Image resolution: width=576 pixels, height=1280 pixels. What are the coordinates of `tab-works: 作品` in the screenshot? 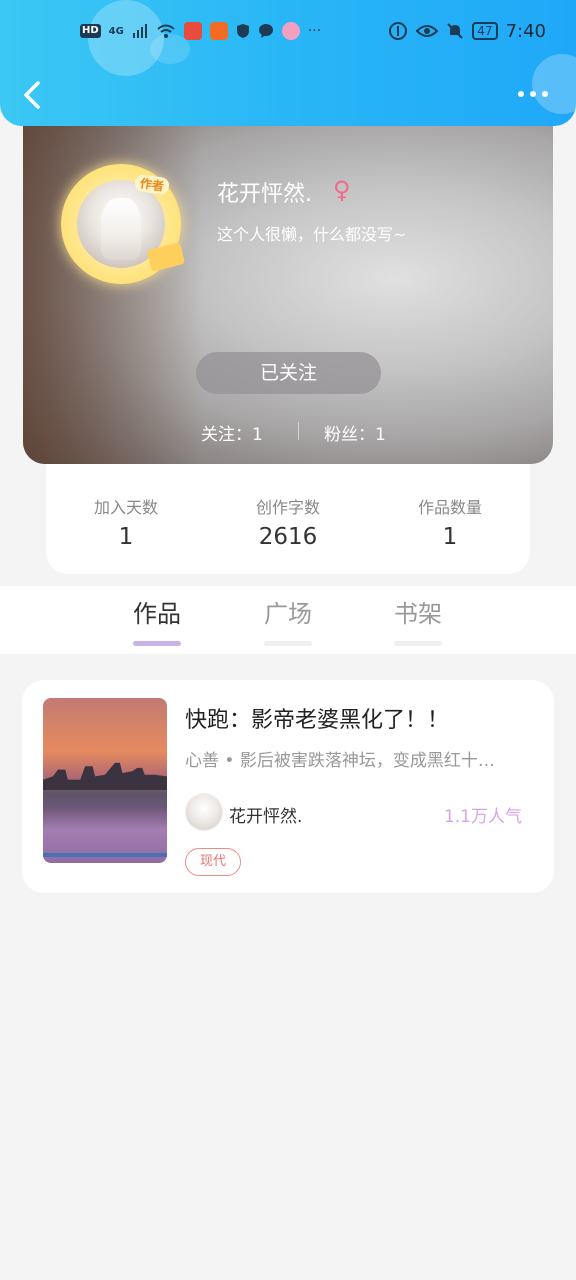 It's located at (157, 620).